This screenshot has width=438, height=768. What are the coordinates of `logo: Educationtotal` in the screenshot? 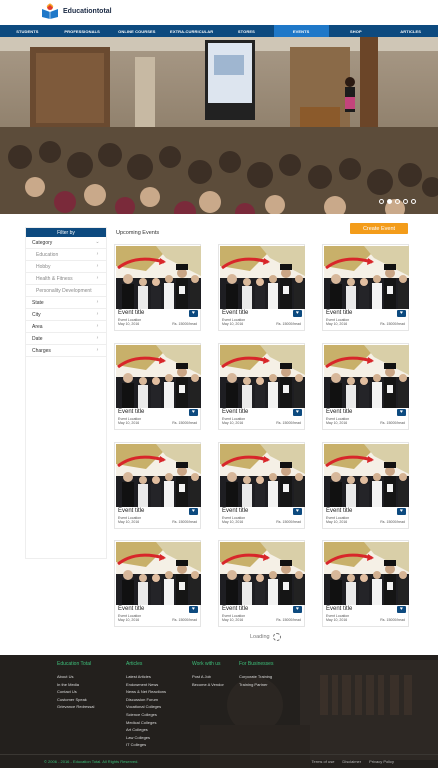 It's located at (76, 11).